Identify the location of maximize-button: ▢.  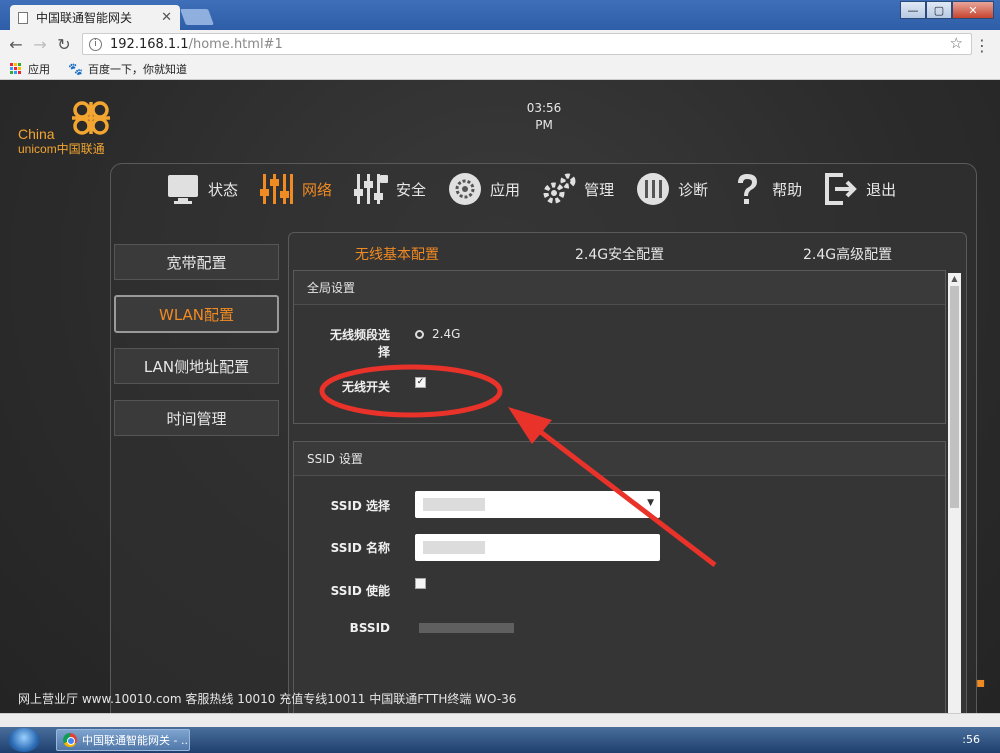
(939, 10).